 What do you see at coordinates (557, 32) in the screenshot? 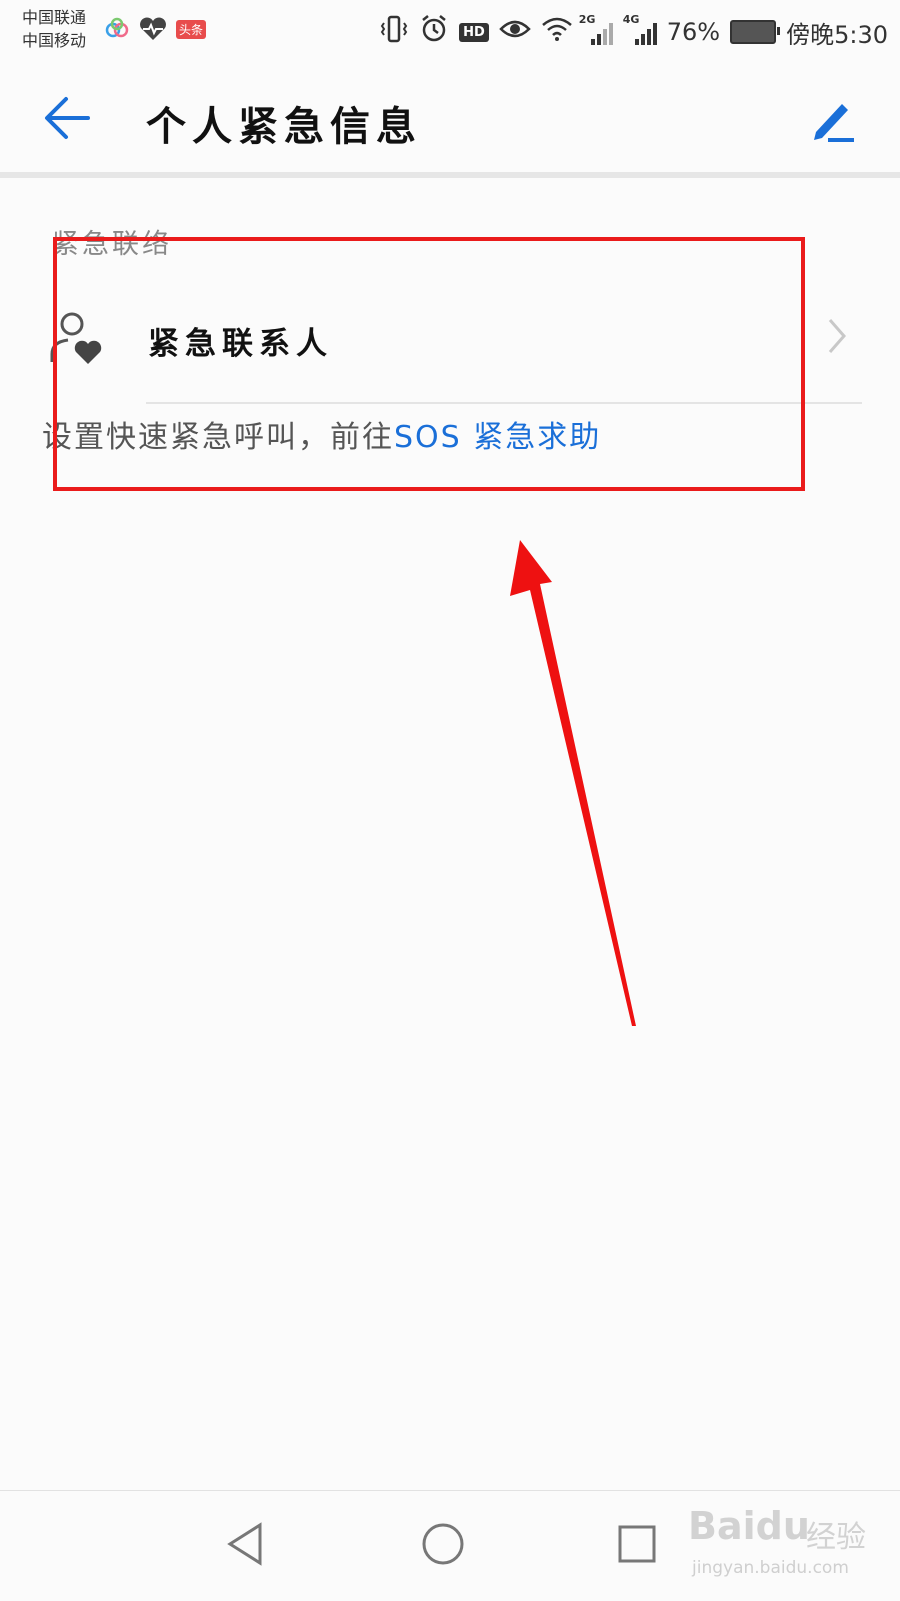
I see `wifi-icon` at bounding box center [557, 32].